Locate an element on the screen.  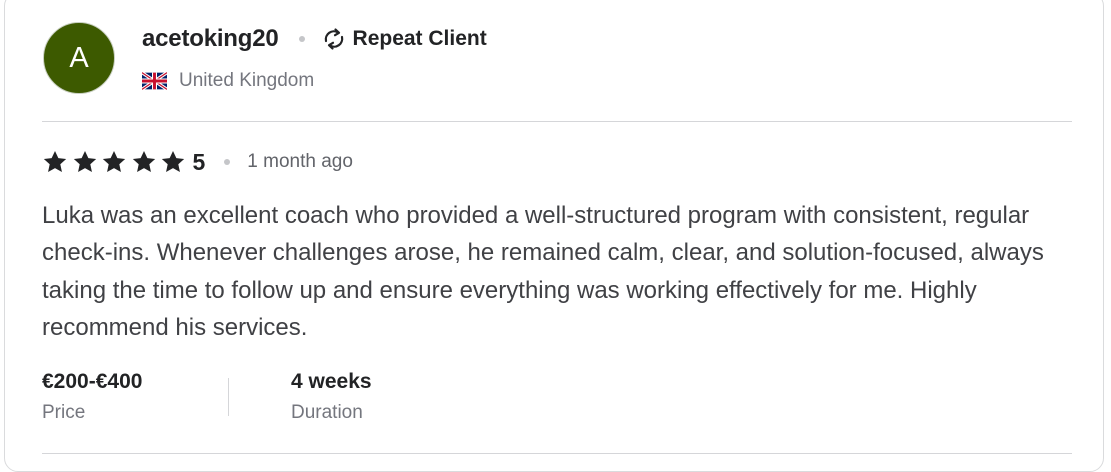
rating-value: 5 is located at coordinates (199, 161).